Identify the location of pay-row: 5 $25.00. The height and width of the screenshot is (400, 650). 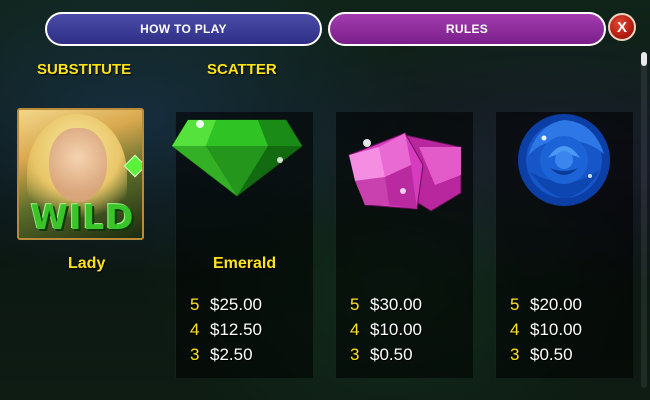
(226, 305).